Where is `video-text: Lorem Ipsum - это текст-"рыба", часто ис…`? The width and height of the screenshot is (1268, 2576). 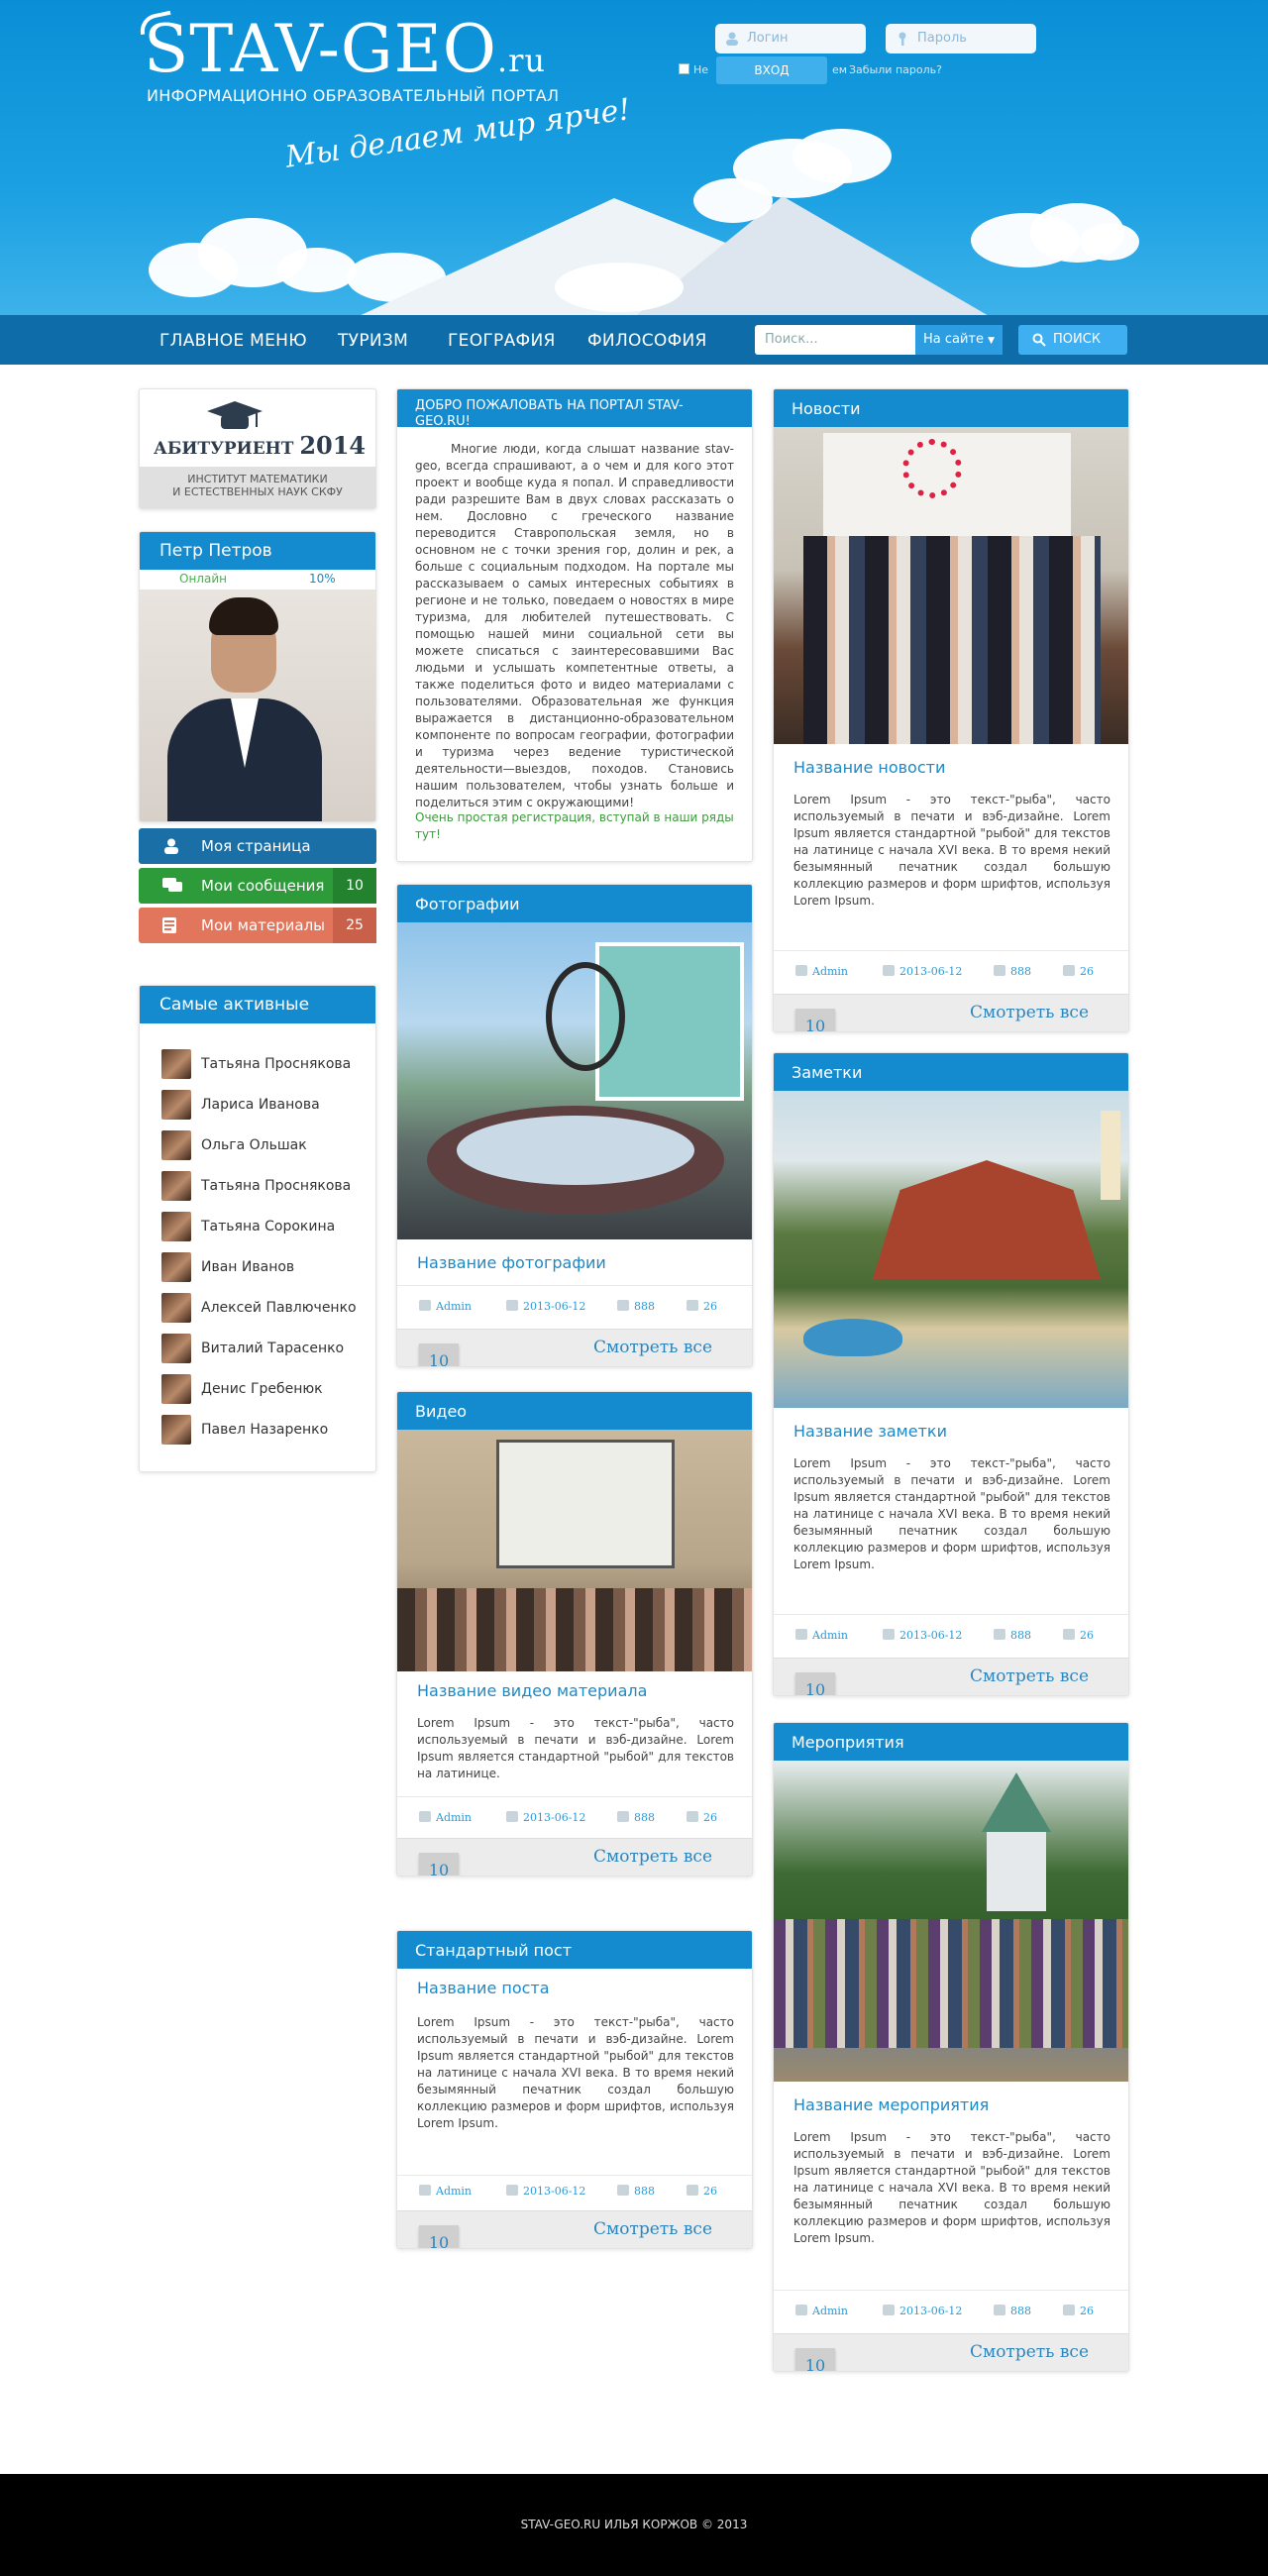 video-text: Lorem Ipsum - это текст-"рыба", часто ис… is located at coordinates (575, 1748).